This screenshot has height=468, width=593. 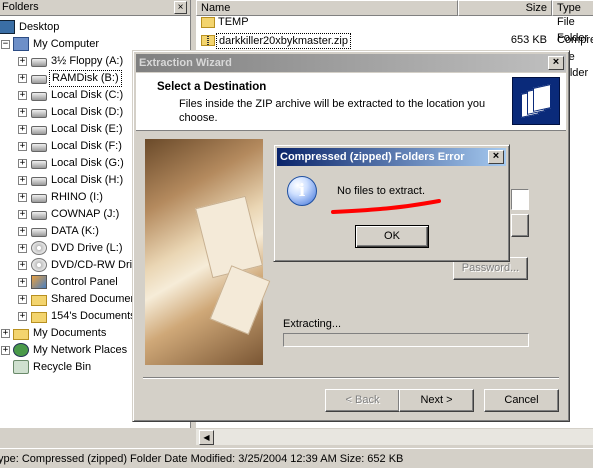 What do you see at coordinates (70, 333) in the screenshot?
I see `tree-item-label: My Documents` at bounding box center [70, 333].